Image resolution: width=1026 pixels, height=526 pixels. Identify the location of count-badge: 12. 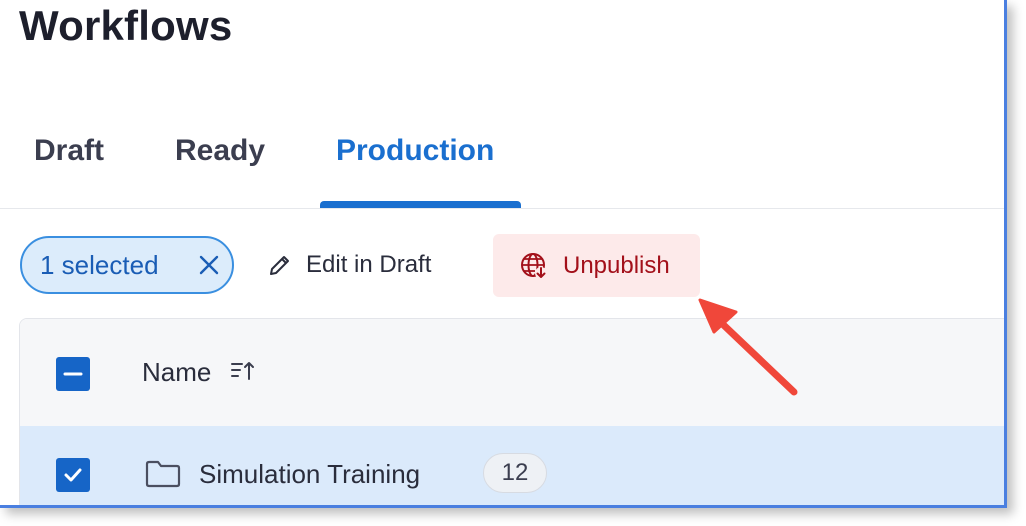
(515, 473).